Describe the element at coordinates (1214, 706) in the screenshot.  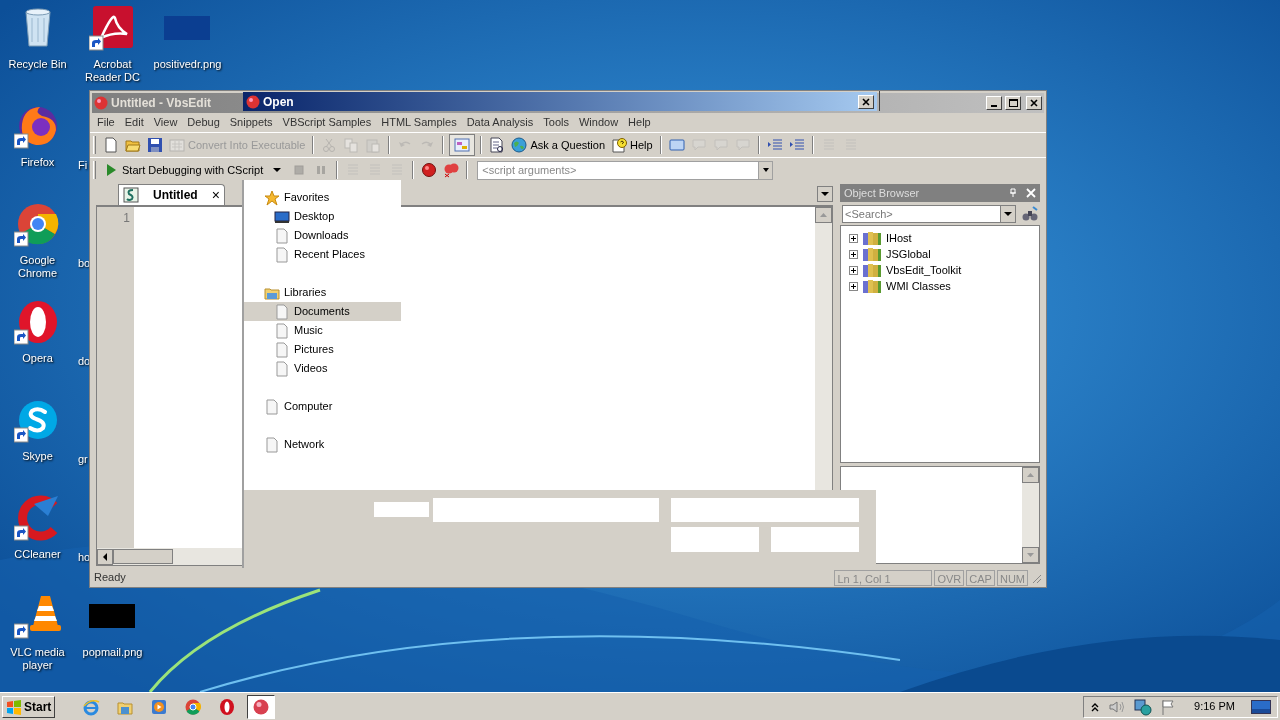
I see `clock: 9:16 PM` at that location.